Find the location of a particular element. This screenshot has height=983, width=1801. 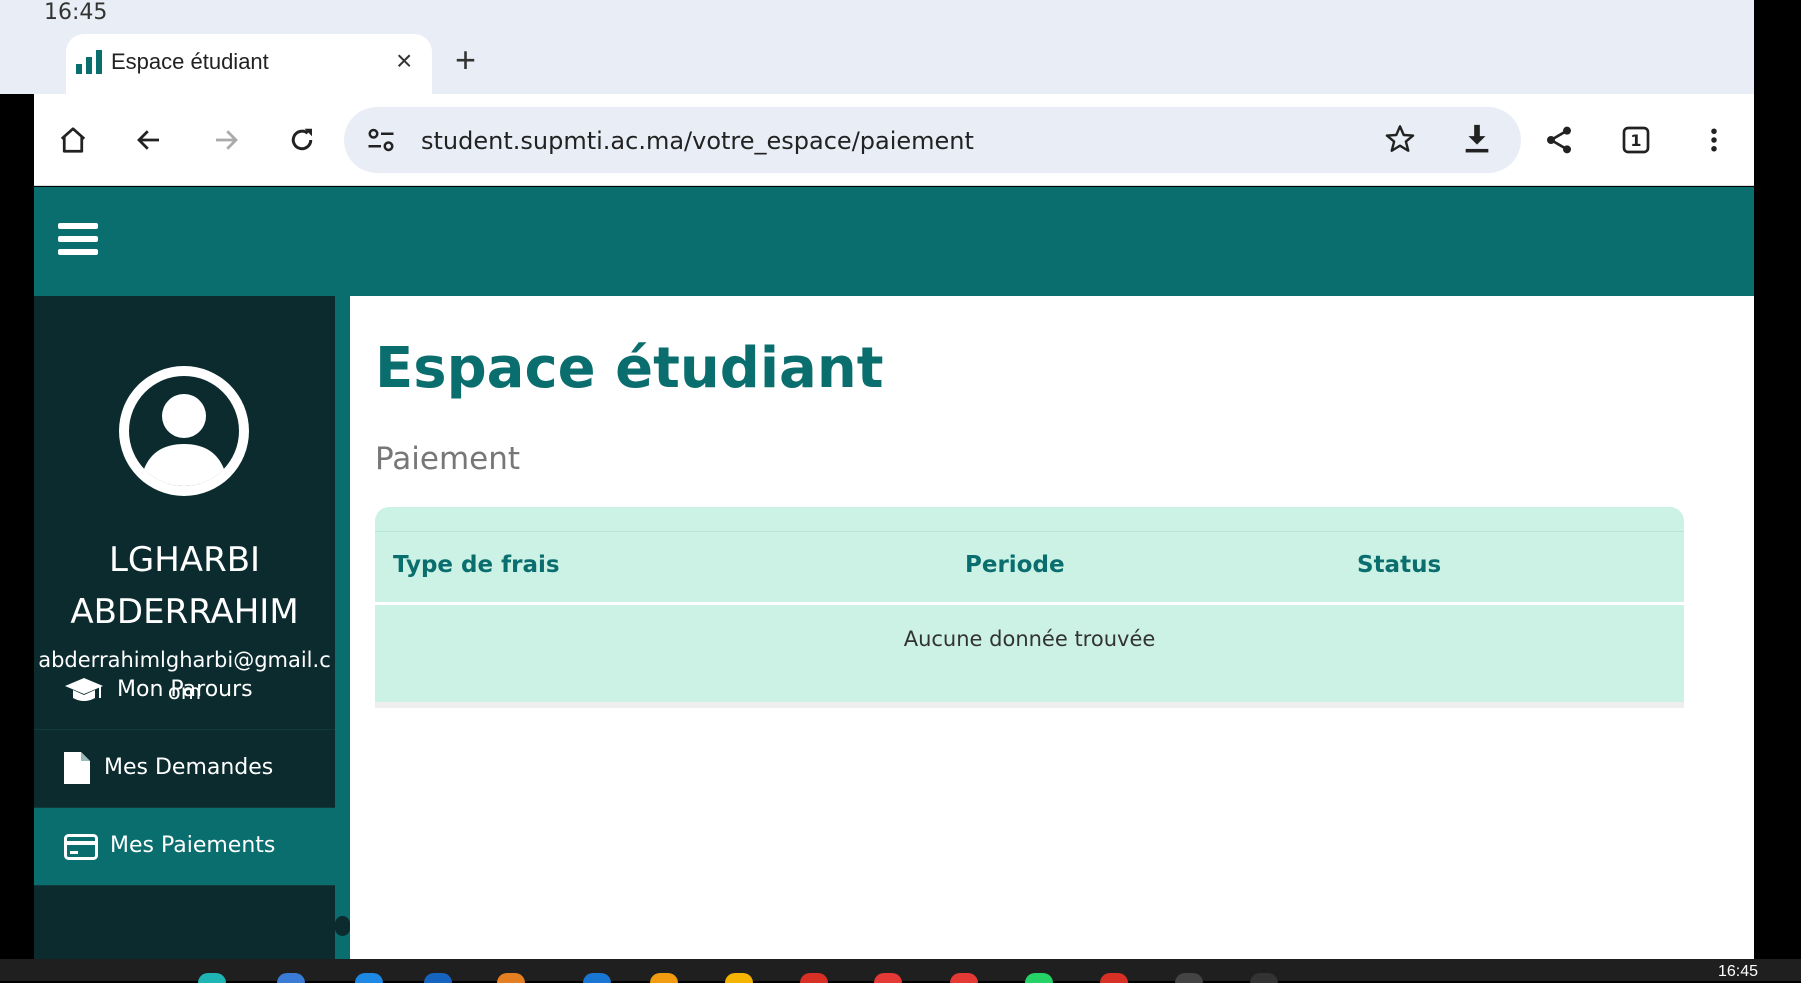

sidebar-item-mes-demandes: Mes Demandes is located at coordinates (184, 769).